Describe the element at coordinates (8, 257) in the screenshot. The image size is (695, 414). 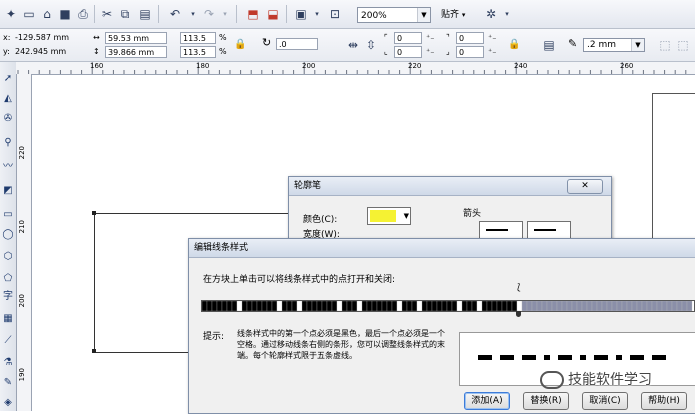
I see `polygon-tool-icon: ⬡` at that location.